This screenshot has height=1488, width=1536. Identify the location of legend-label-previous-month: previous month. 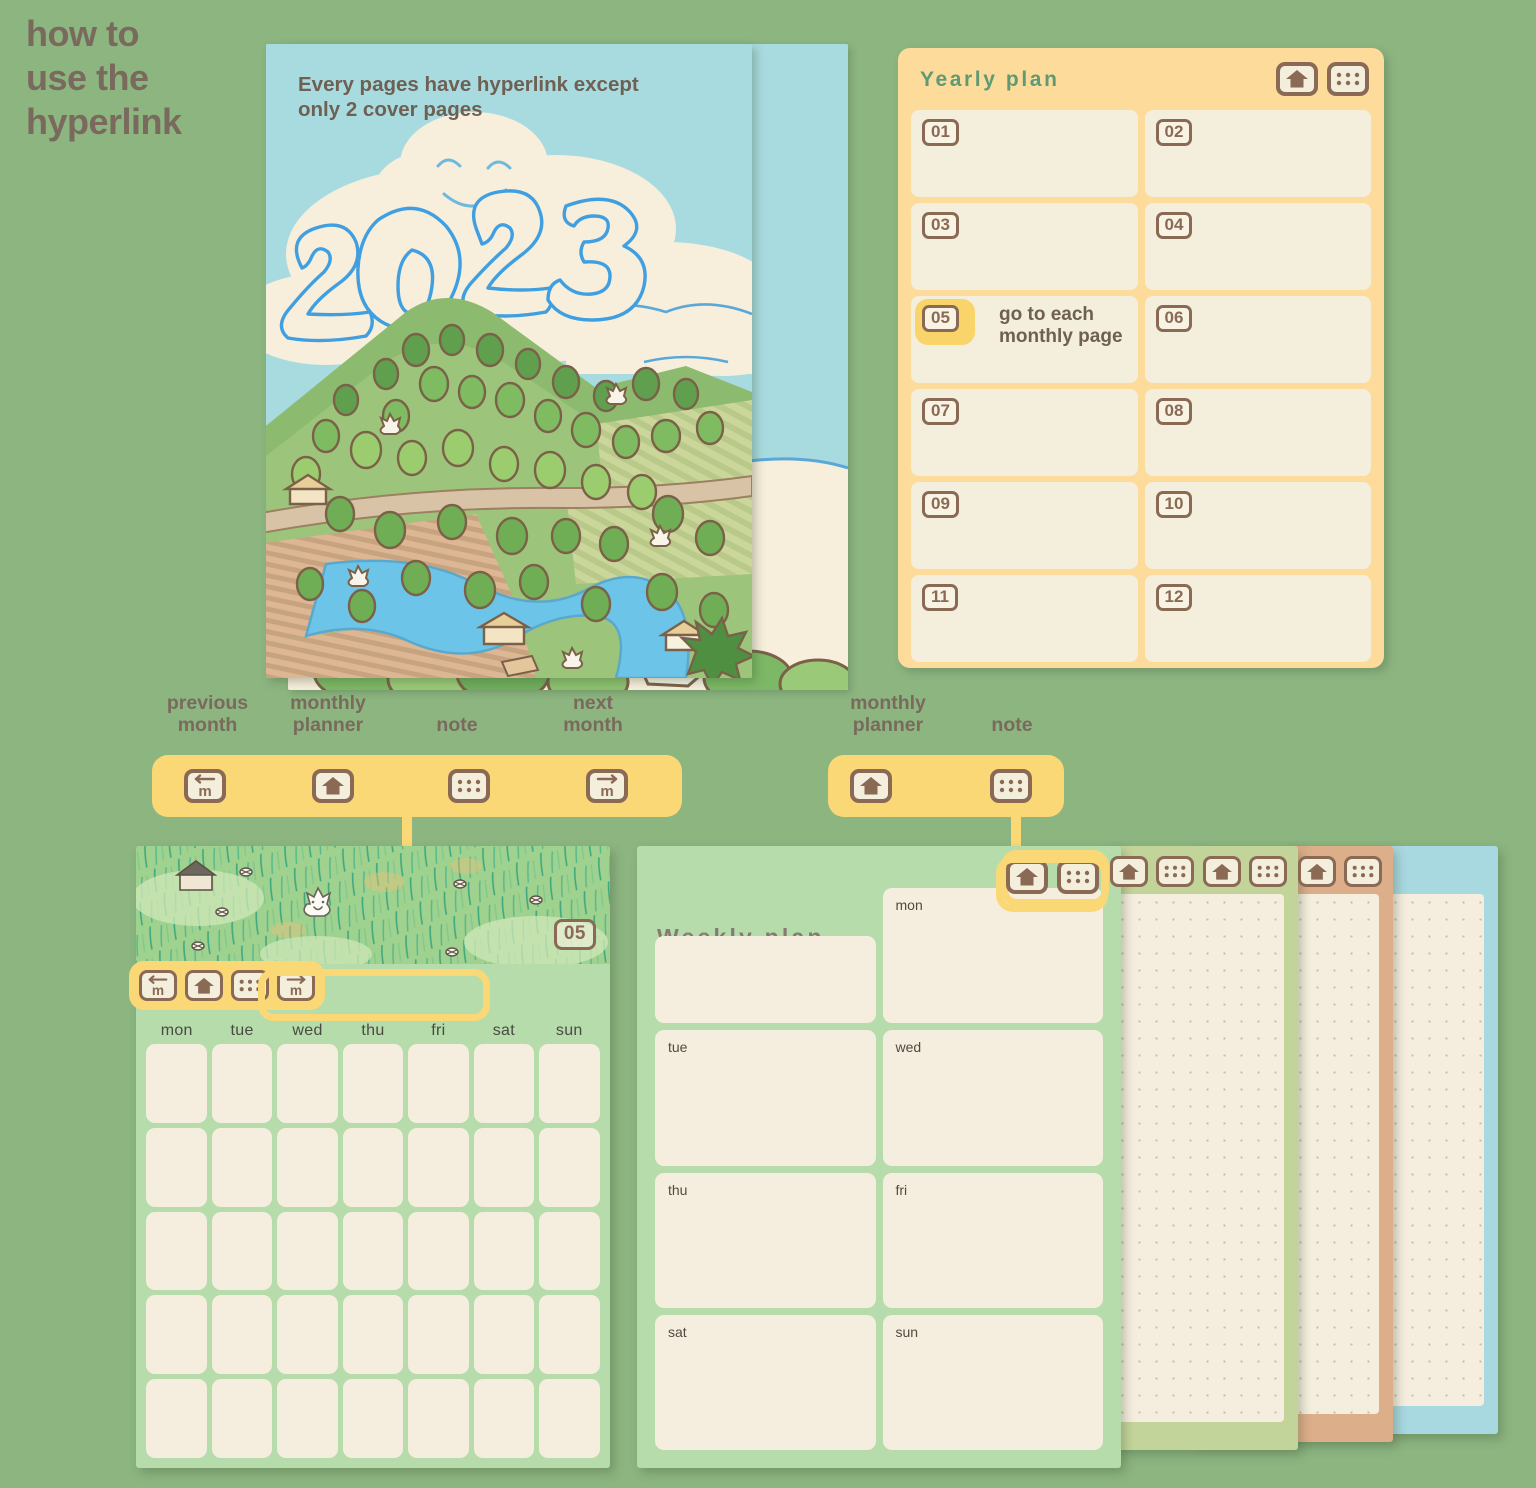
(207, 714).